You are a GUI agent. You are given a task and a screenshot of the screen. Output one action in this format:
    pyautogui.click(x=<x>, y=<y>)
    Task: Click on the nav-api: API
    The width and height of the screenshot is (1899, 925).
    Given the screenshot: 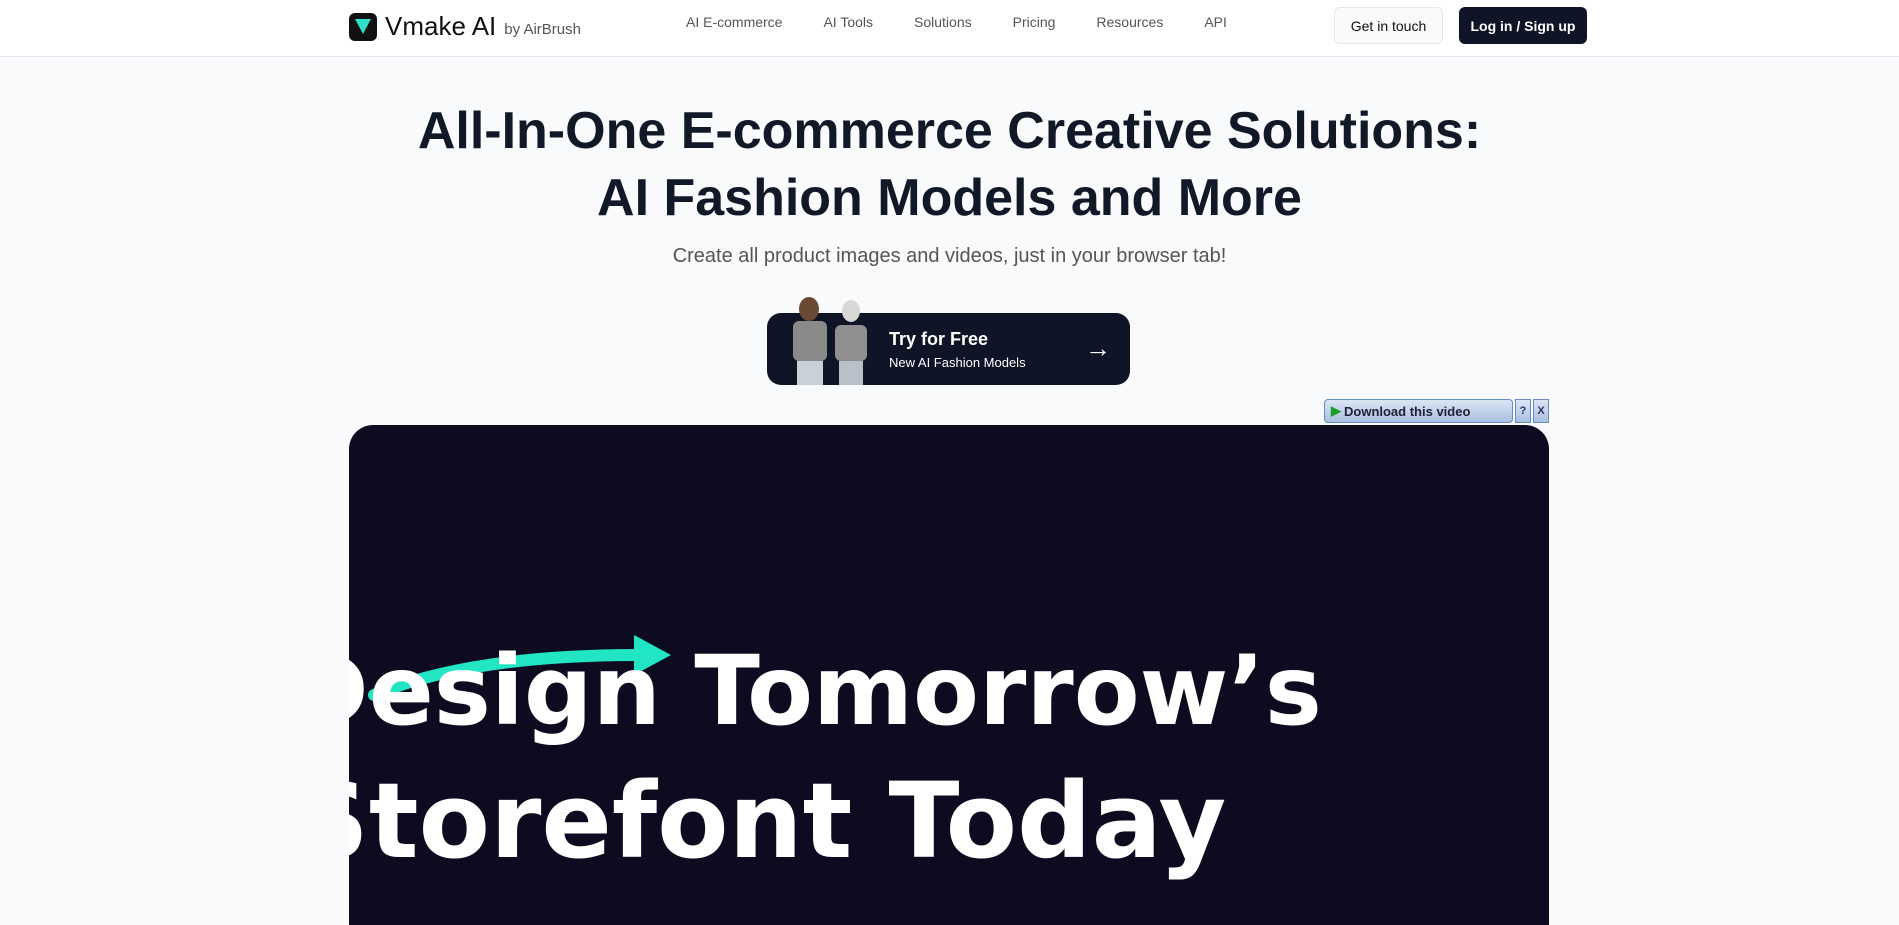 What is the action you would take?
    pyautogui.click(x=1215, y=22)
    